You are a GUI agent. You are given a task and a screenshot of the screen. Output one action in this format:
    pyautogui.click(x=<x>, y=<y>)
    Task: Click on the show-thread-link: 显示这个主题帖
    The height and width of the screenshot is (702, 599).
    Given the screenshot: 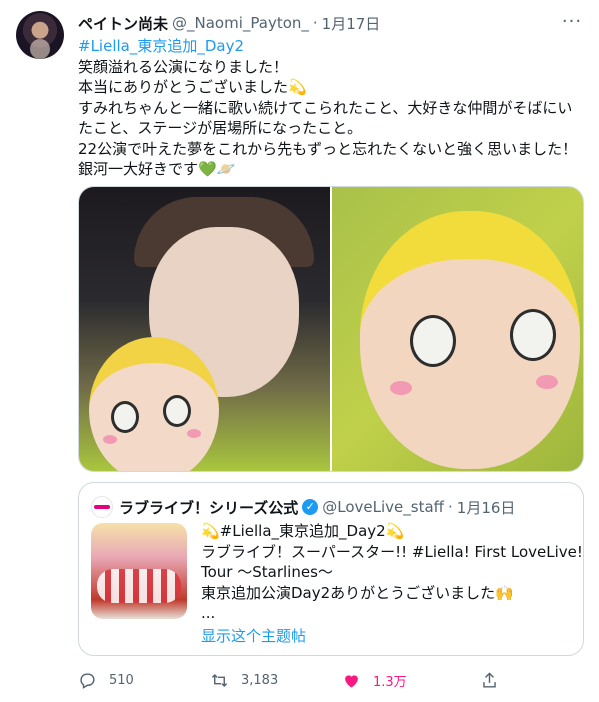 What is the action you would take?
    pyautogui.click(x=253, y=635)
    